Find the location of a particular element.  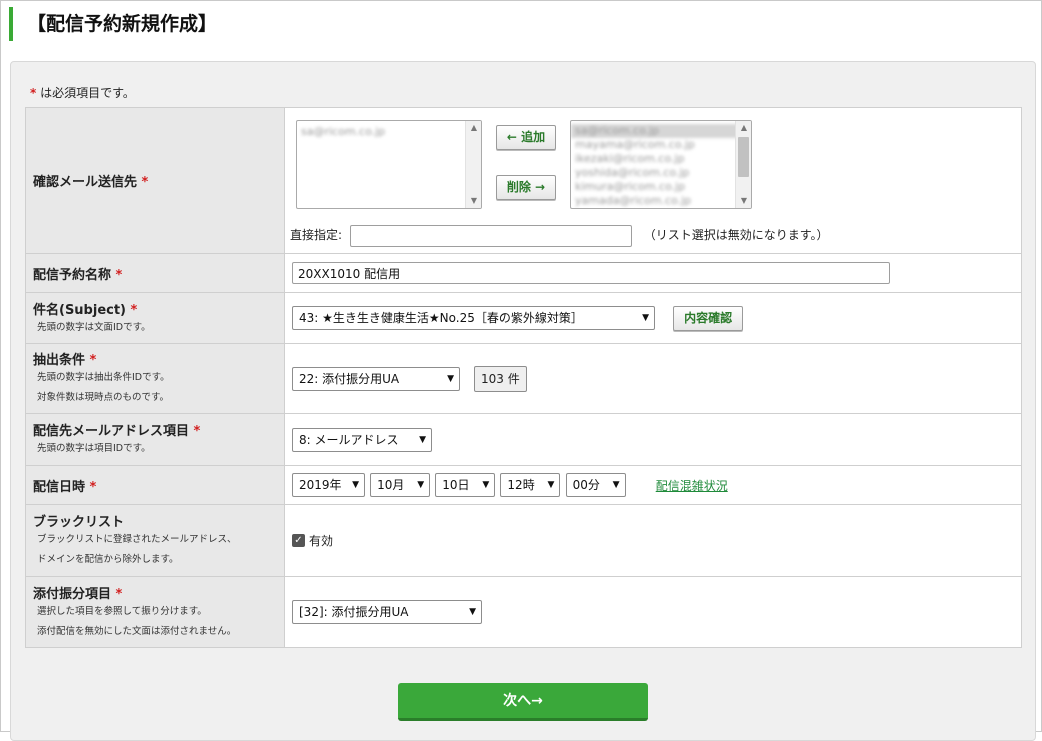

blacklist-note-2: ドメインを配信から除外します。 is located at coordinates (108, 559).